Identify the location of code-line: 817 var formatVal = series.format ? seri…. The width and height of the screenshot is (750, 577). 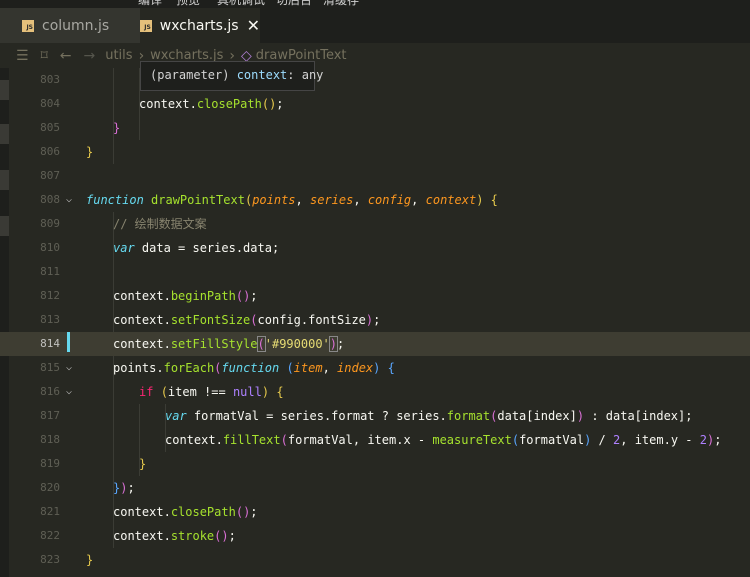
(375, 416).